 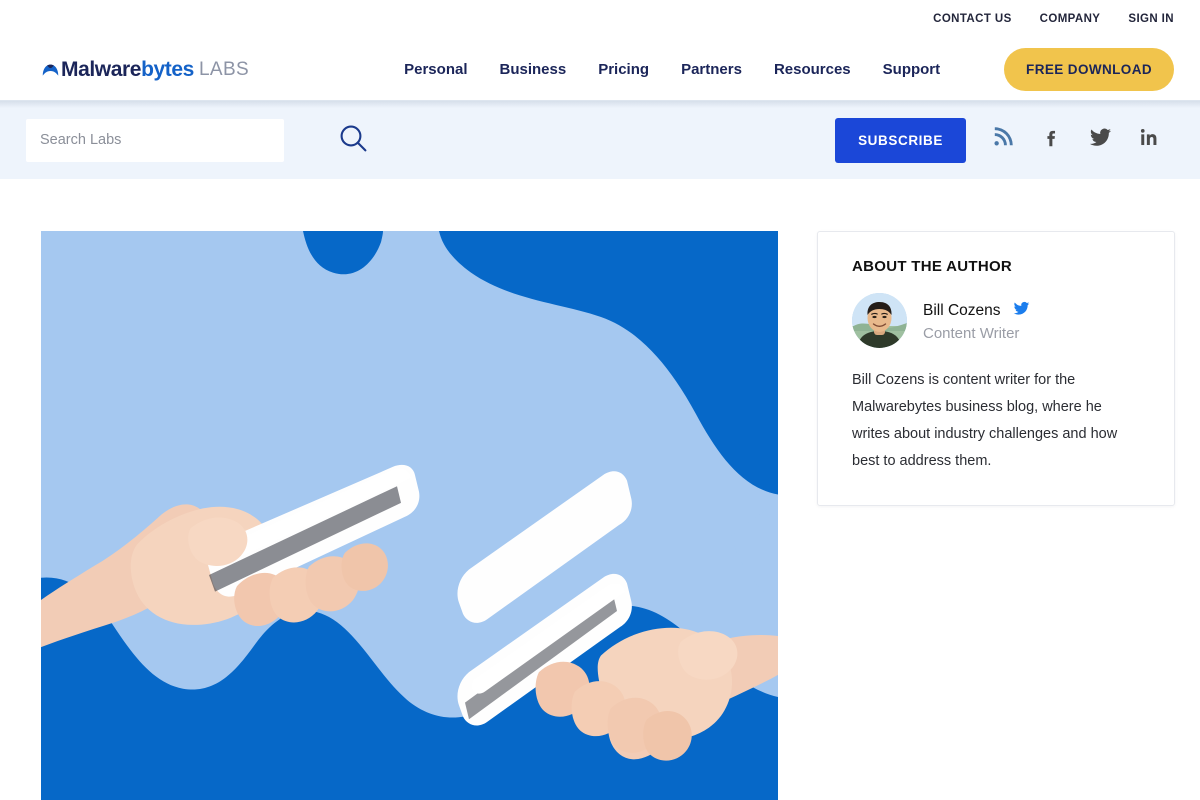 What do you see at coordinates (962, 311) in the screenshot?
I see `author-name: Bill Cozens` at bounding box center [962, 311].